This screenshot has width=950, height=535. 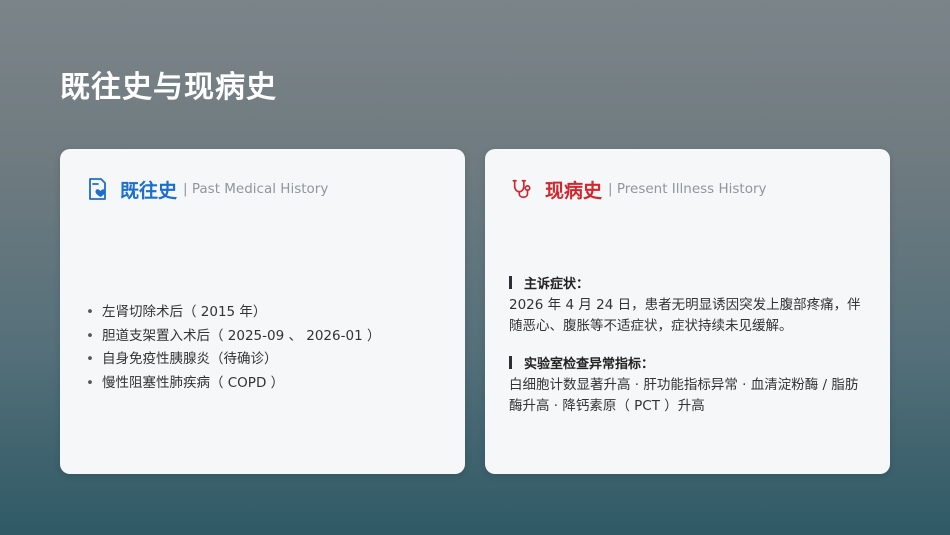 What do you see at coordinates (557, 284) in the screenshot?
I see `chief-complaint-heading-text: 主诉症状：` at bounding box center [557, 284].